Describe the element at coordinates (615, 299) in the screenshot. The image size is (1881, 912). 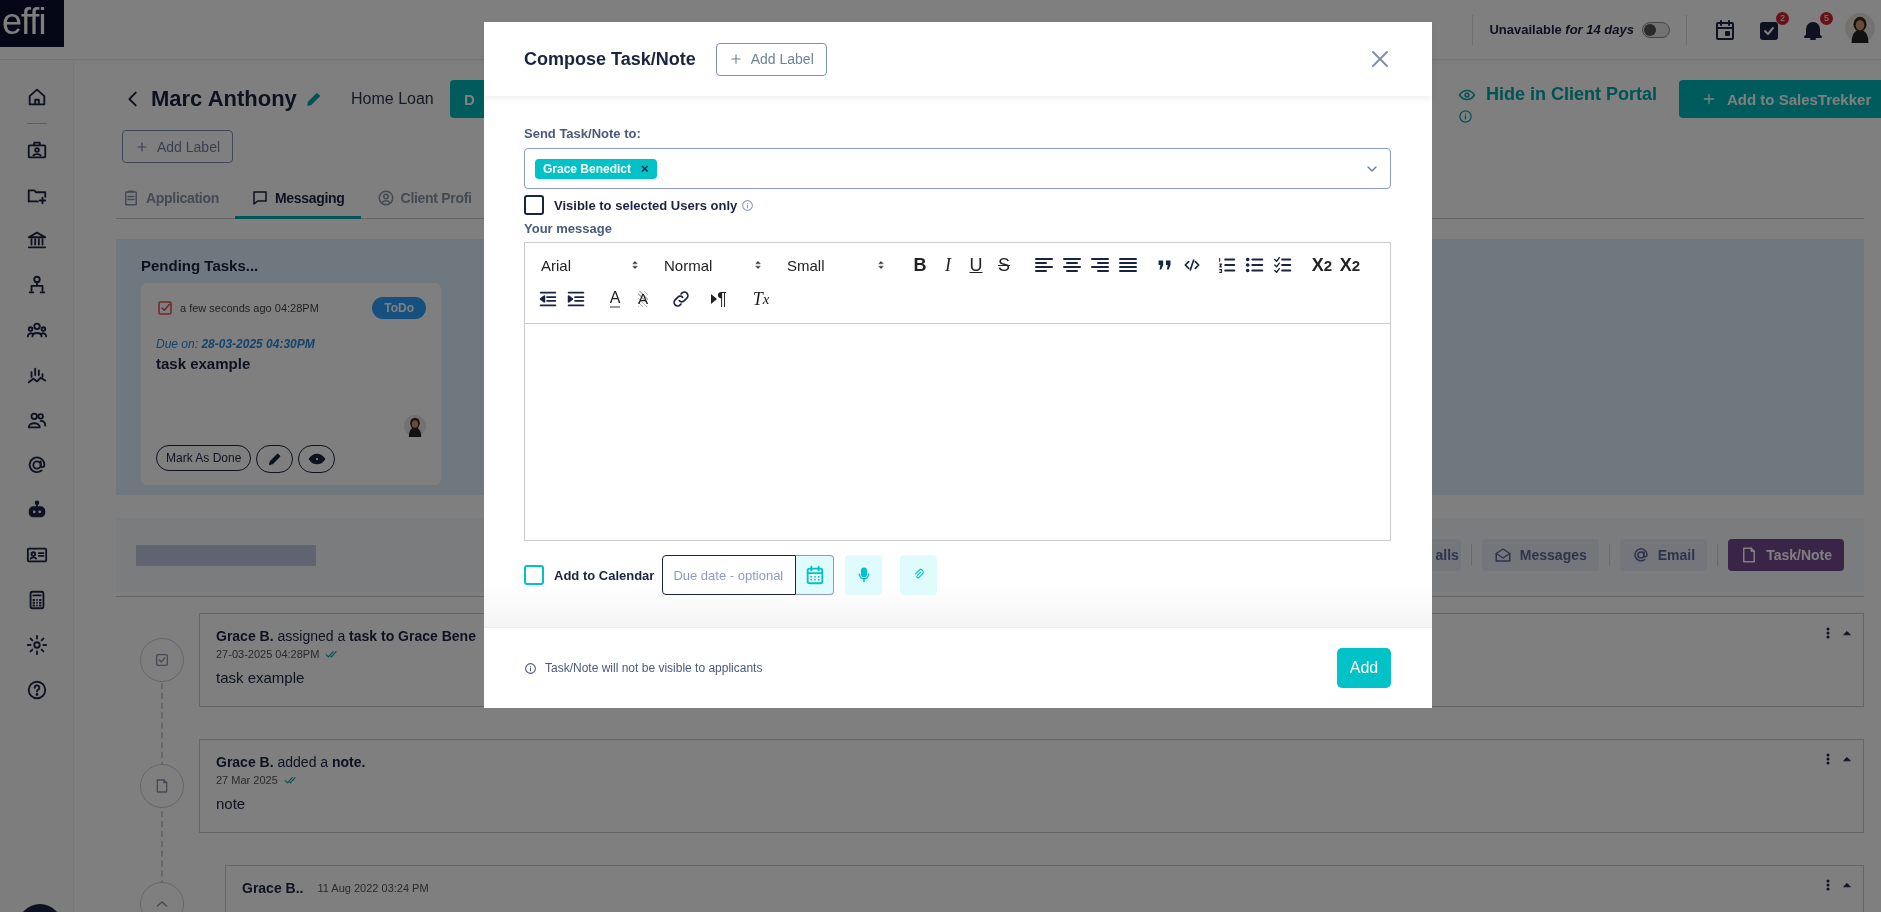
I see `text-color-button: A` at that location.